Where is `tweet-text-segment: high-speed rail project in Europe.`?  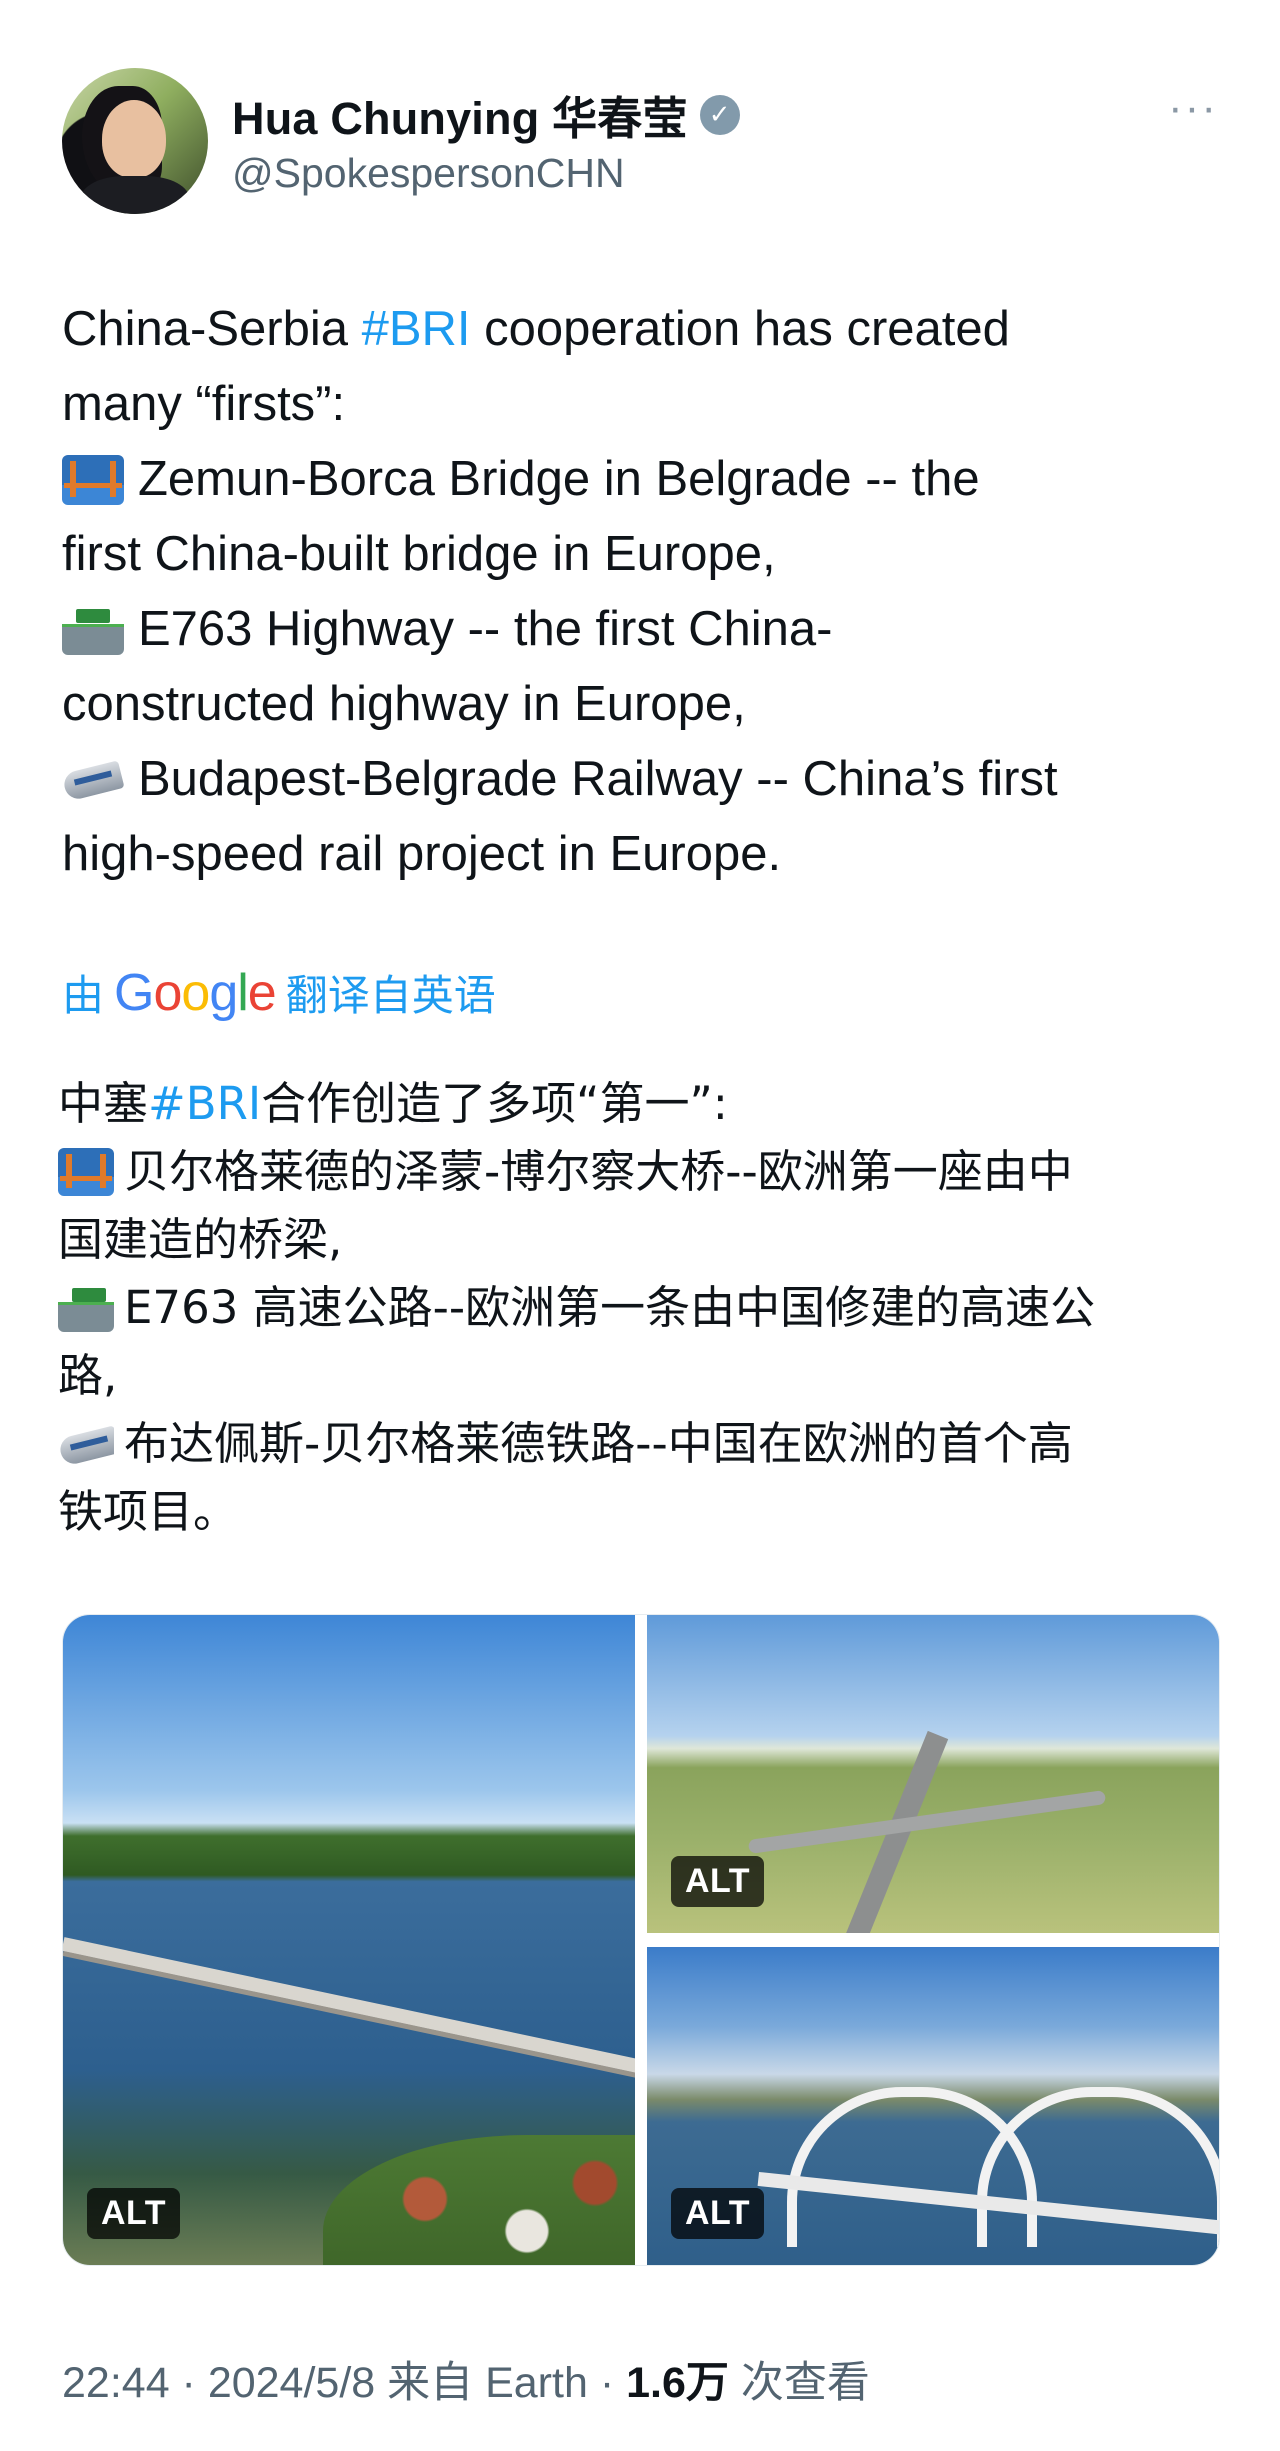 tweet-text-segment: high-speed rail project in Europe. is located at coordinates (422, 854).